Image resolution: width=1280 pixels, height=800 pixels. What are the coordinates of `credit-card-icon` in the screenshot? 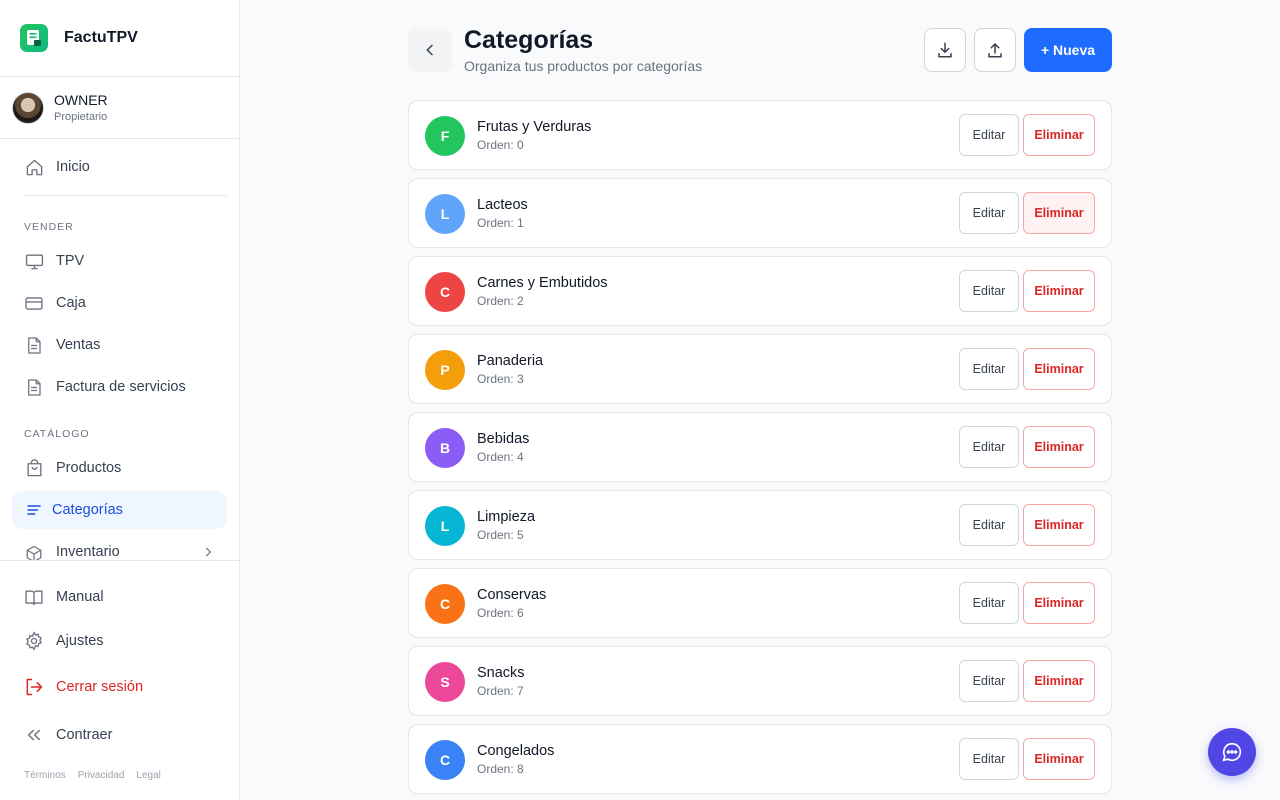 It's located at (34, 303).